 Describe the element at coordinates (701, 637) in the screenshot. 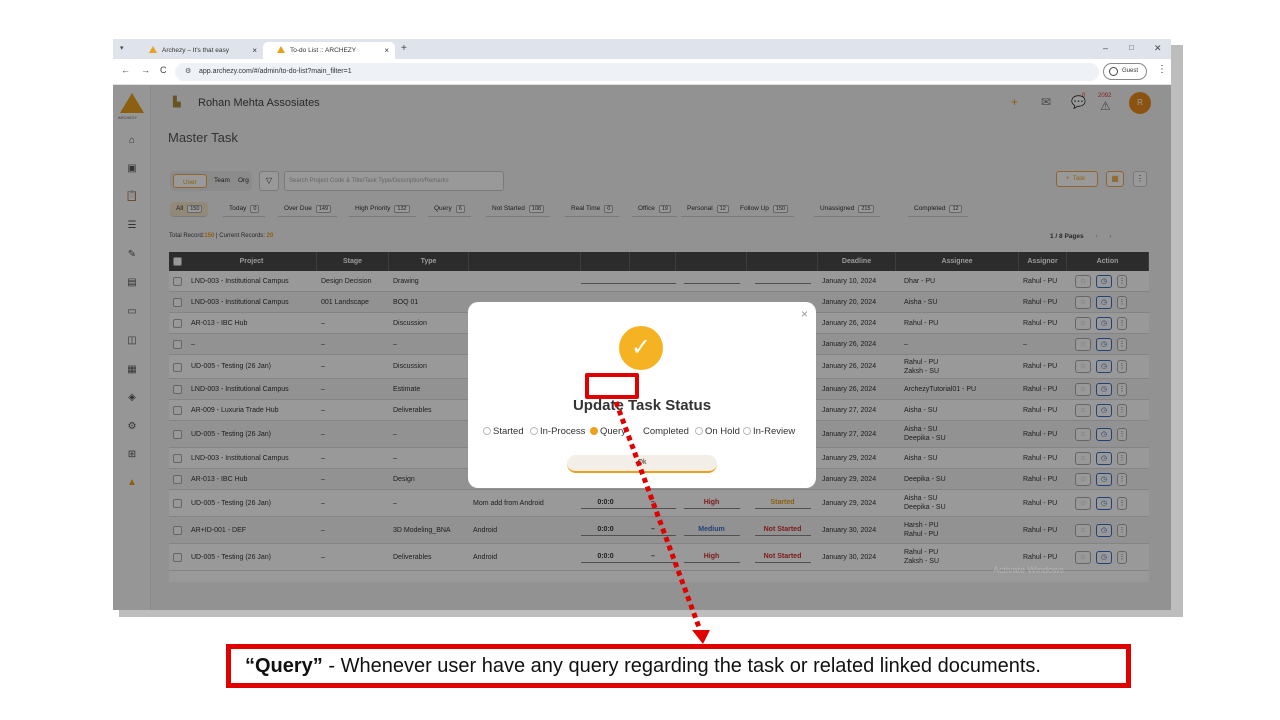

I see `arrow-head-icon` at that location.